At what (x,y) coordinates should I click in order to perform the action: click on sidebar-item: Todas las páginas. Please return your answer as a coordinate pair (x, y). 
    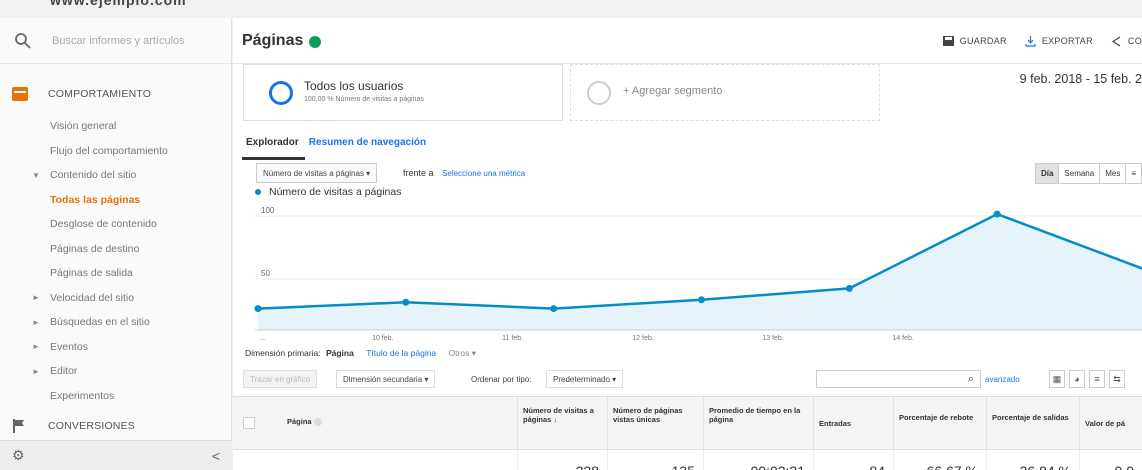
    Looking at the image, I should click on (115, 200).